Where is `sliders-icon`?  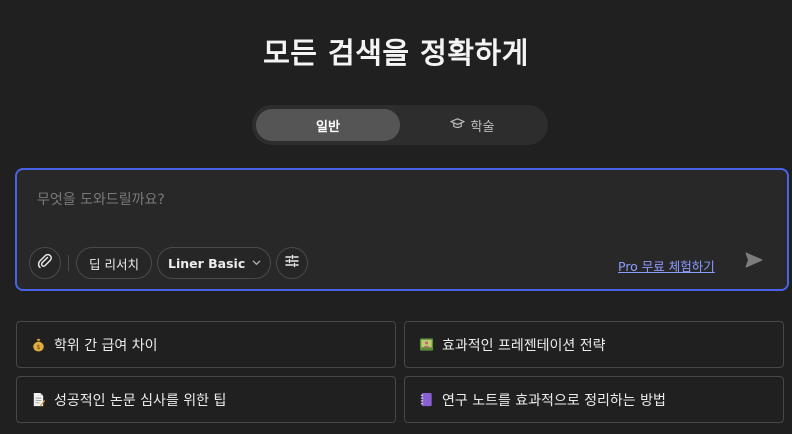 sliders-icon is located at coordinates (292, 263).